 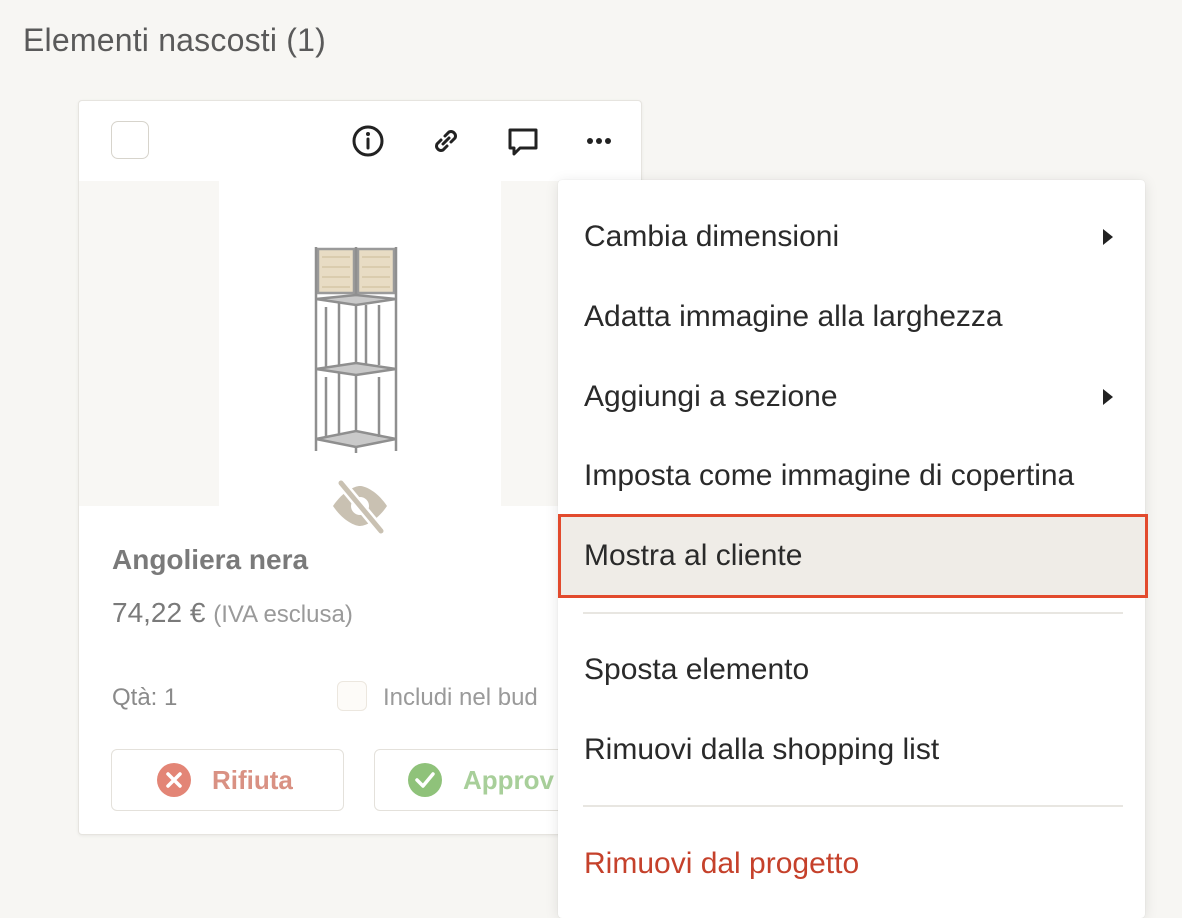 What do you see at coordinates (352, 696) in the screenshot?
I see `include-budget-checkbox` at bounding box center [352, 696].